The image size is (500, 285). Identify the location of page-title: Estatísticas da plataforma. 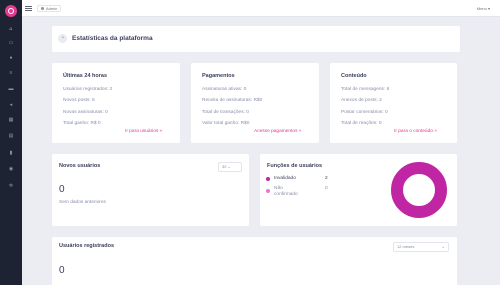
(112, 38).